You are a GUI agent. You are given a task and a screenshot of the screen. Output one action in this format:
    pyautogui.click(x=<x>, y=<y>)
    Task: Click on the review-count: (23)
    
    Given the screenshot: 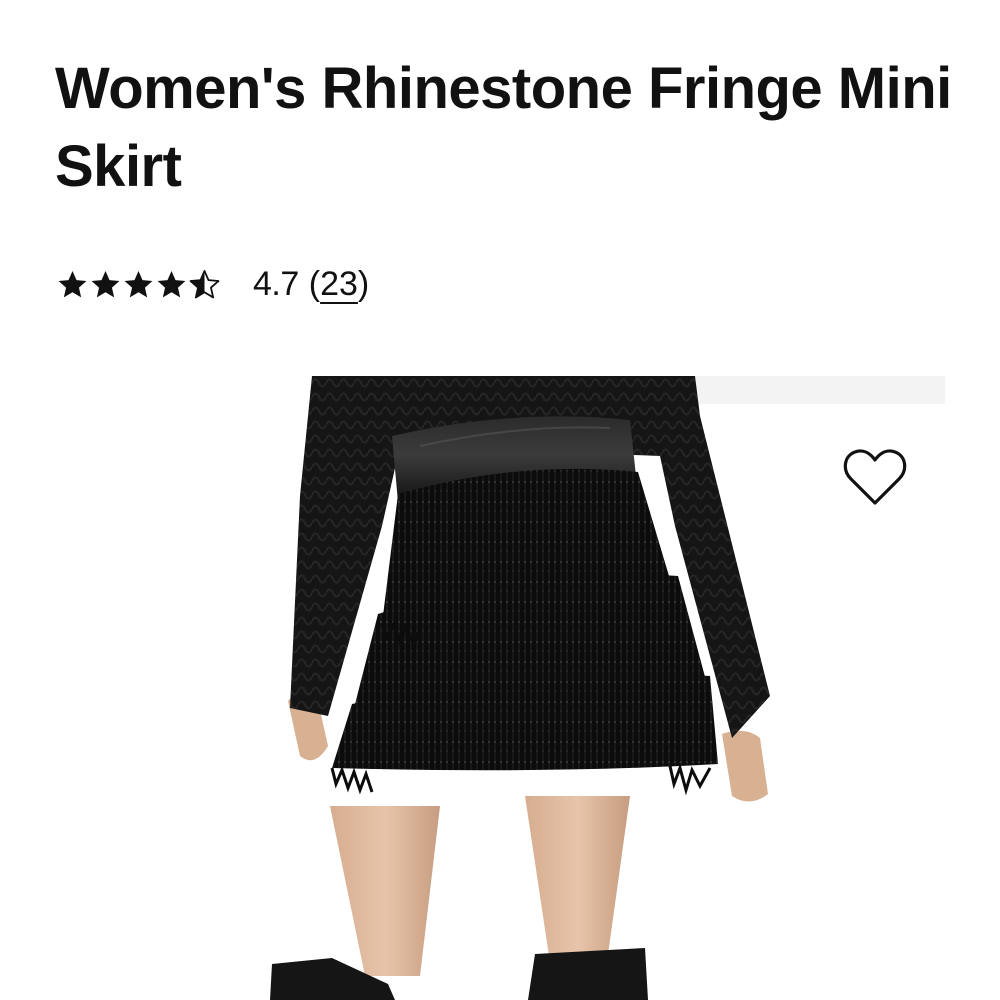 What is the action you would take?
    pyautogui.click(x=339, y=284)
    